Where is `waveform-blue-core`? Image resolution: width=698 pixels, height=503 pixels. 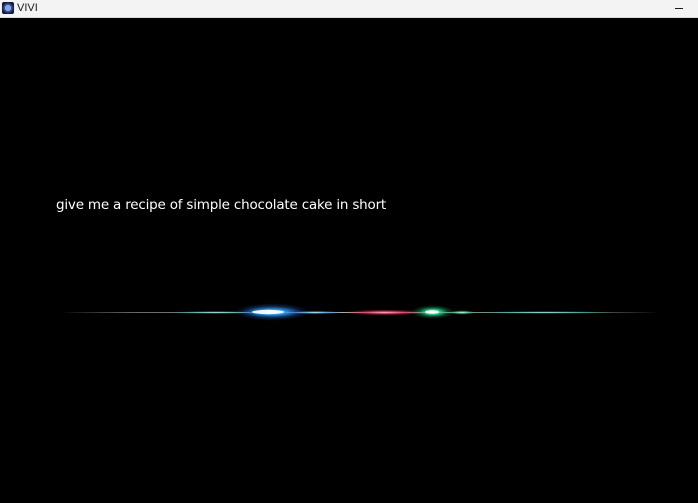 waveform-blue-core is located at coordinates (268, 312).